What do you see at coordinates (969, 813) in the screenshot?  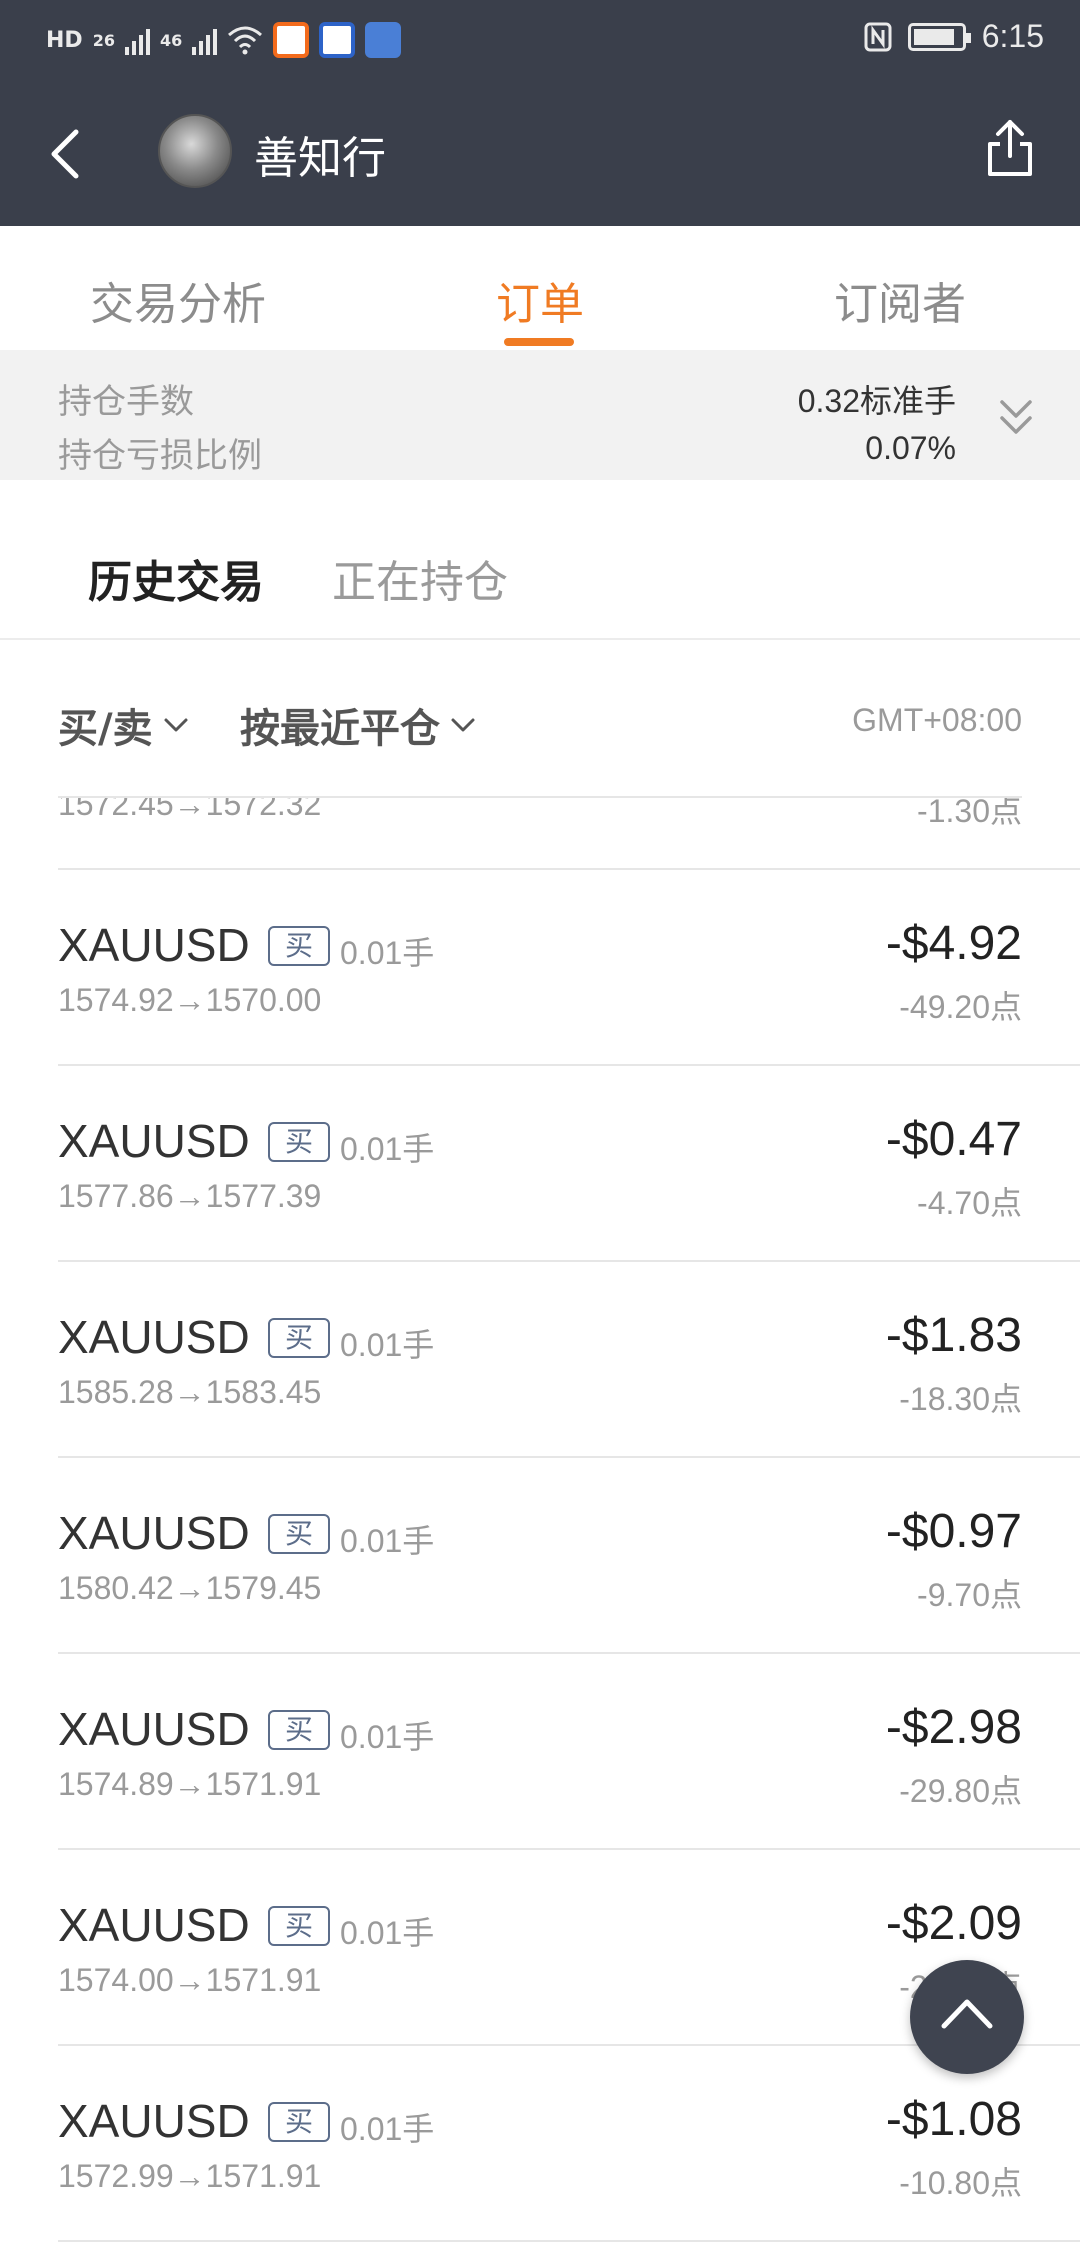 I see `points-value: -1.30点` at bounding box center [969, 813].